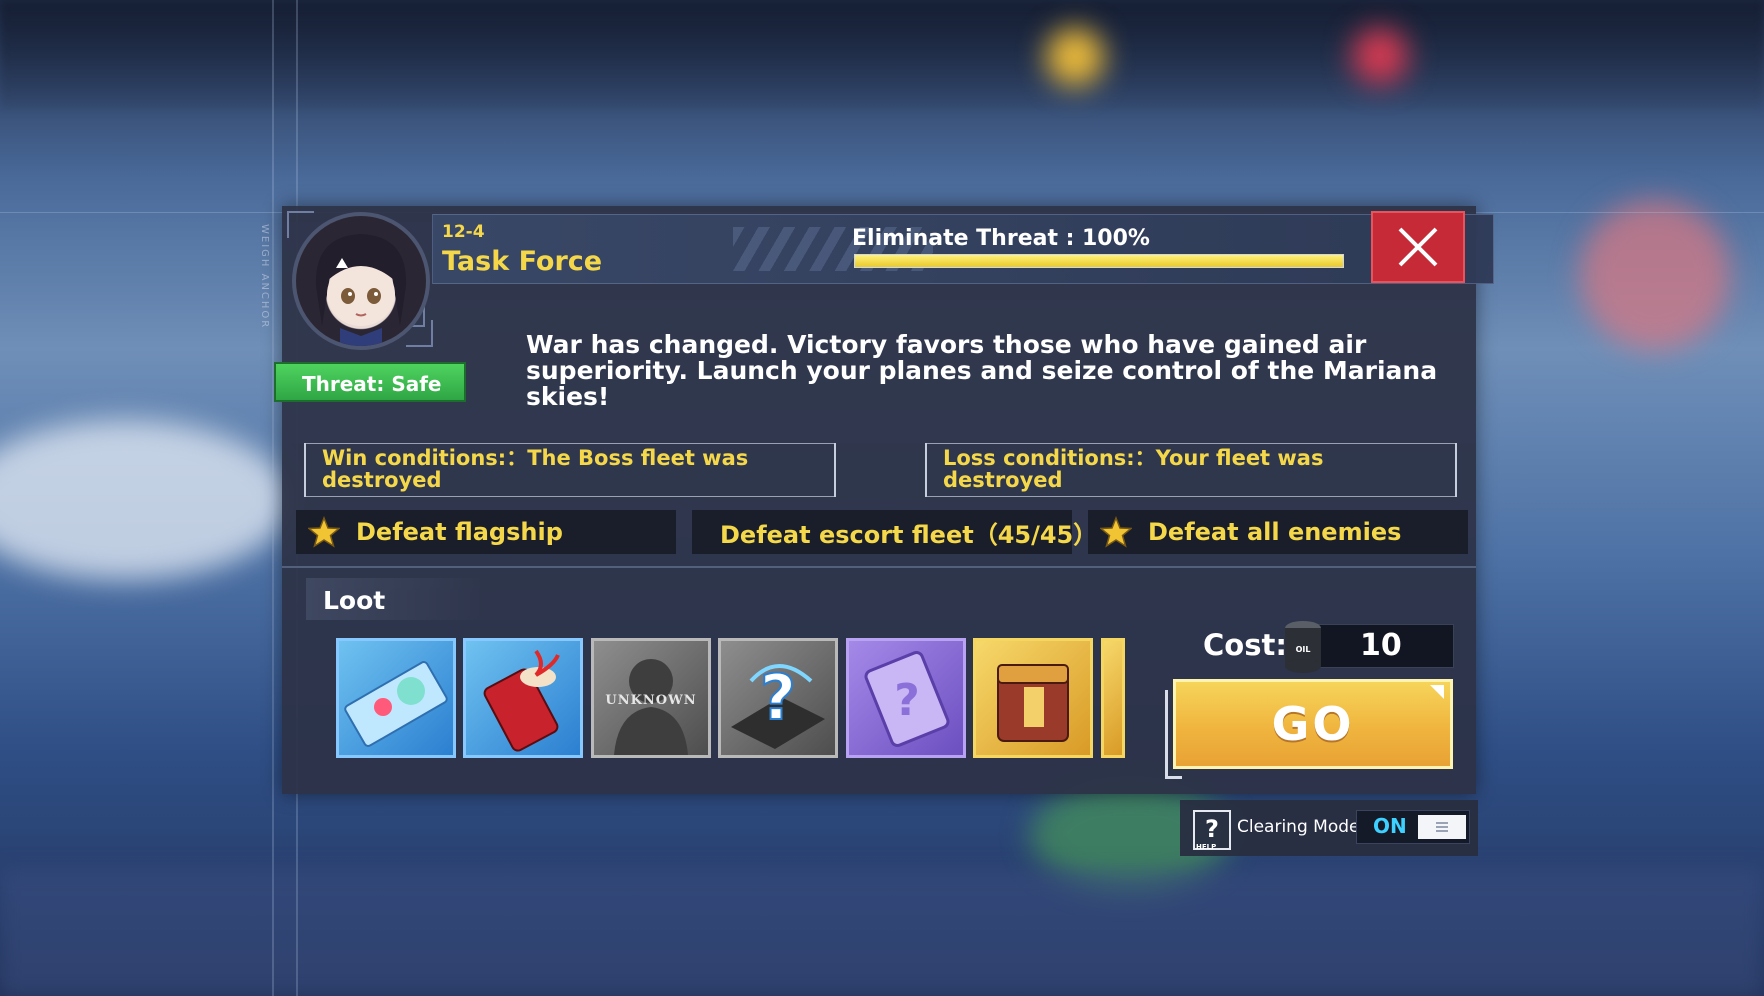  Describe the element at coordinates (459, 532) in the screenshot. I see `objective-label: Defeat flagship` at that location.